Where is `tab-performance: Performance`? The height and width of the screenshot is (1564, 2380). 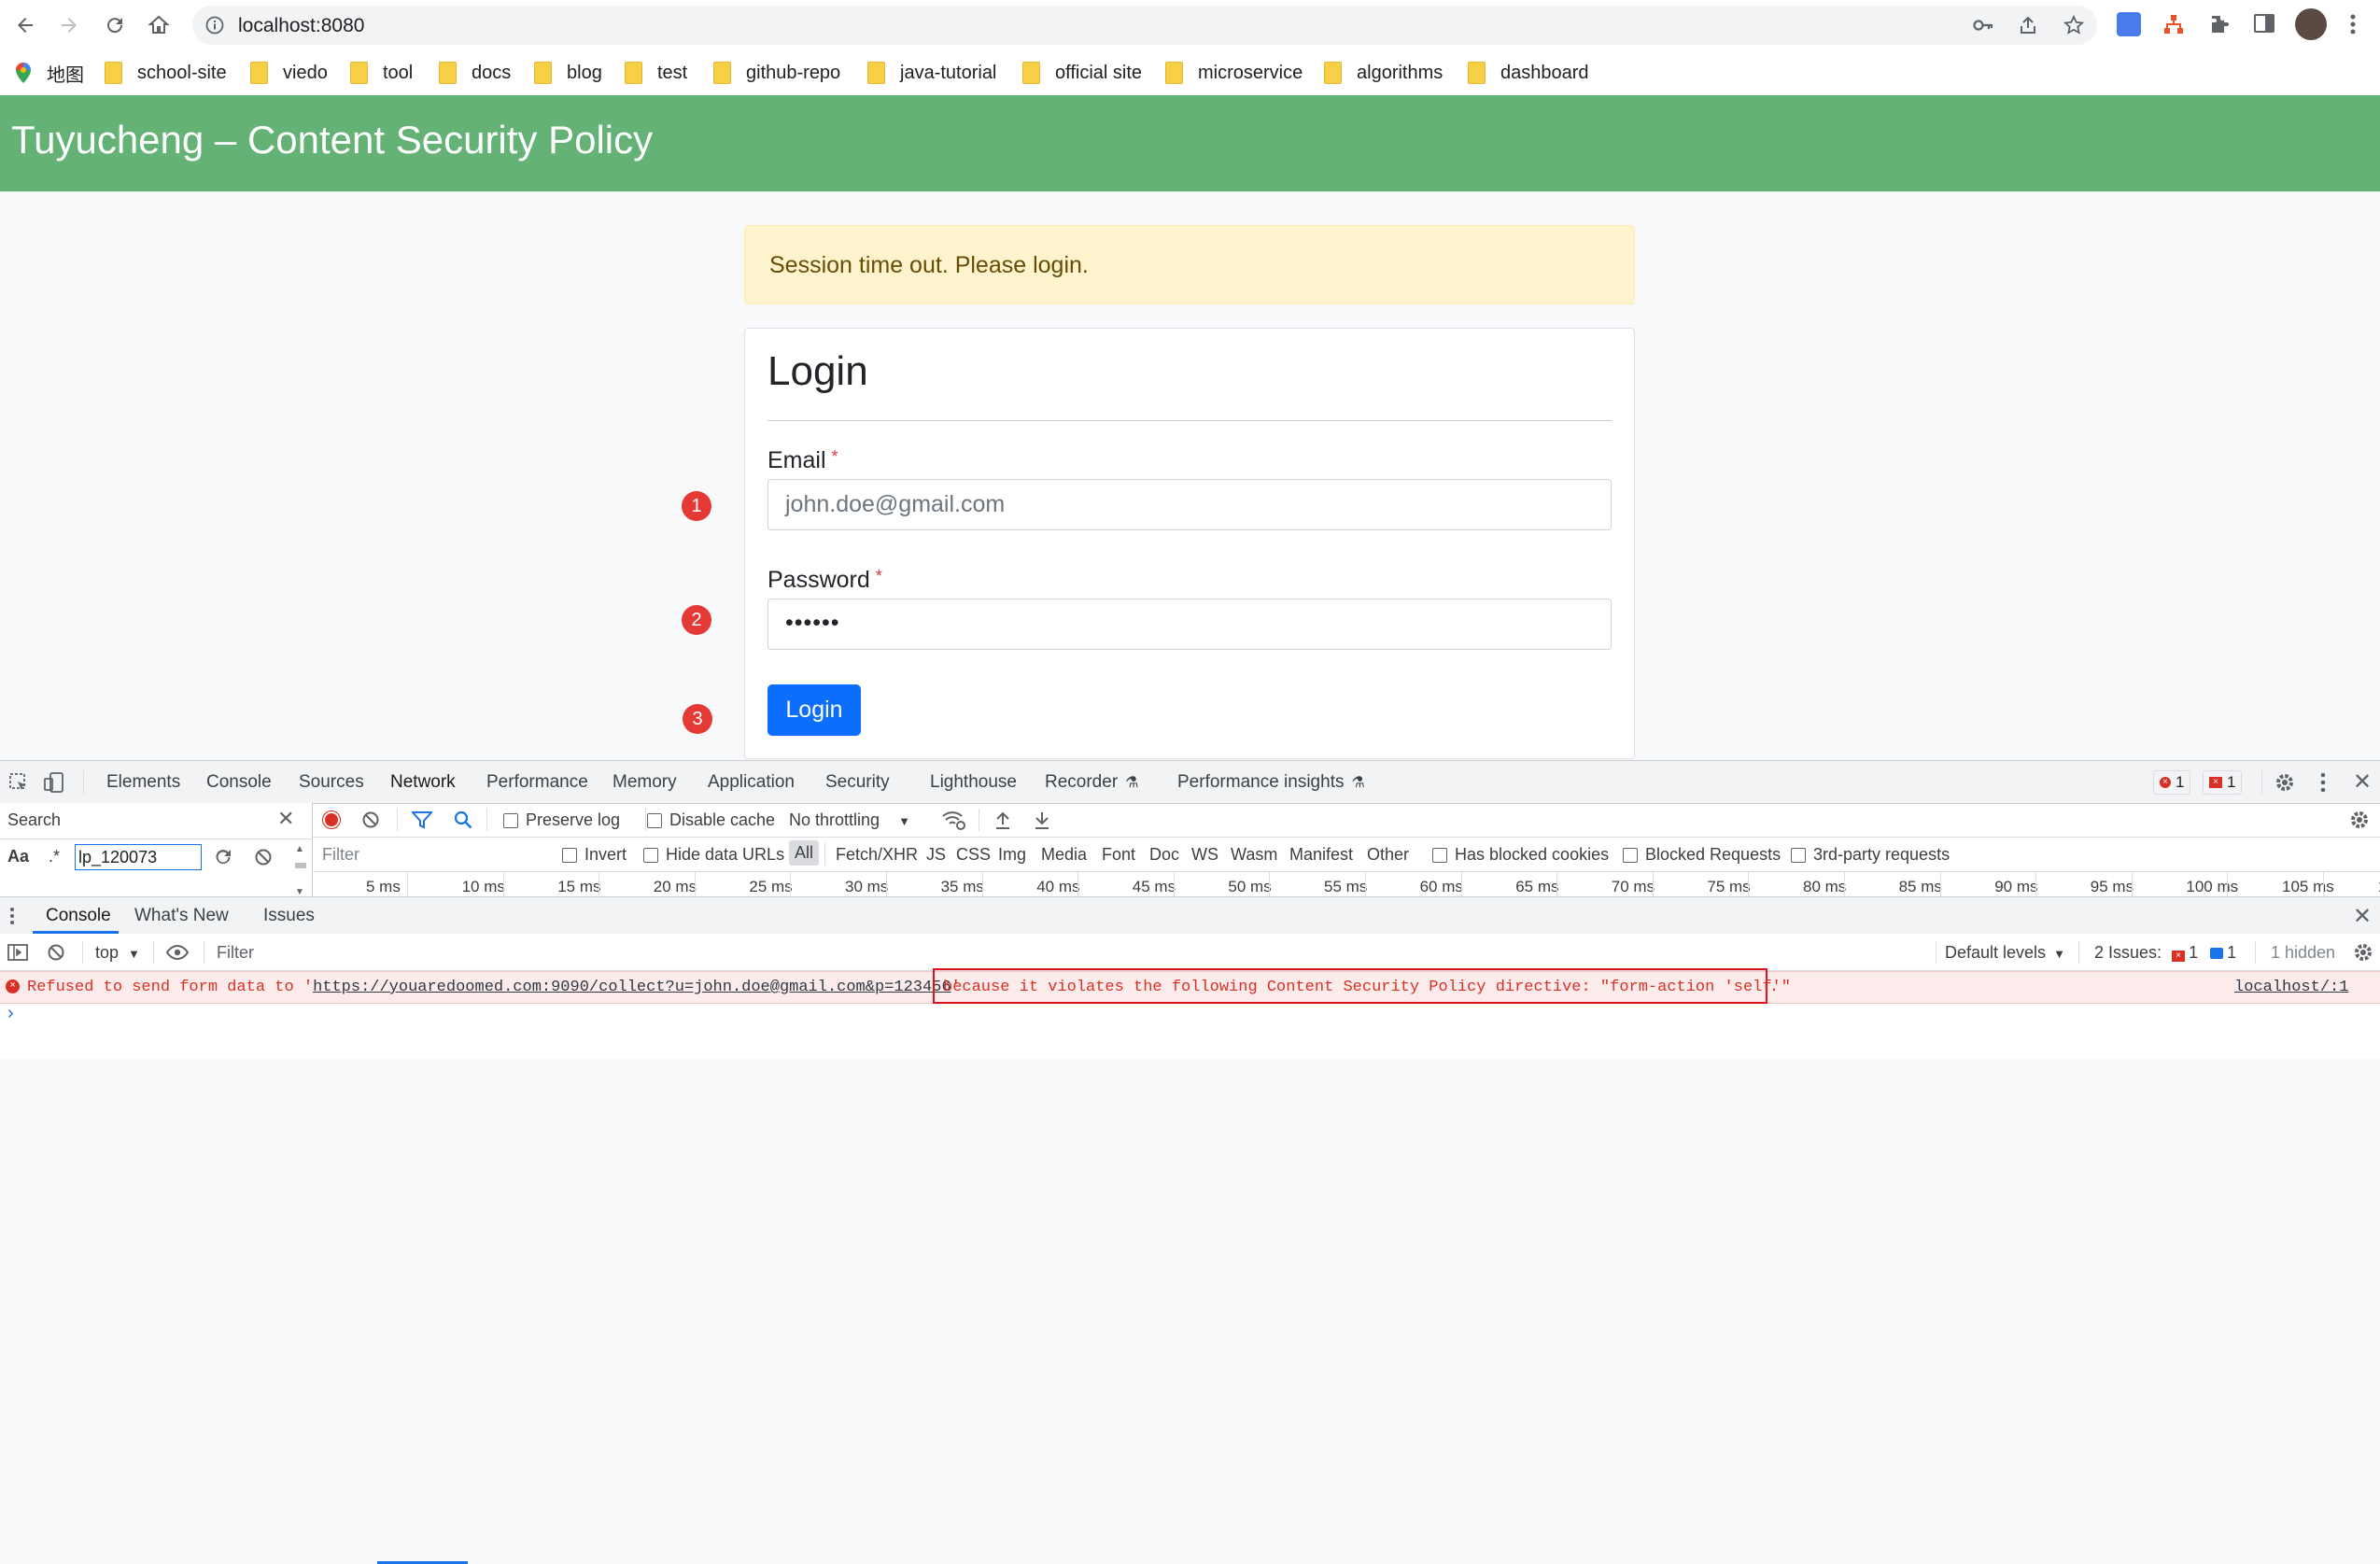
tab-performance: Performance is located at coordinates (537, 782).